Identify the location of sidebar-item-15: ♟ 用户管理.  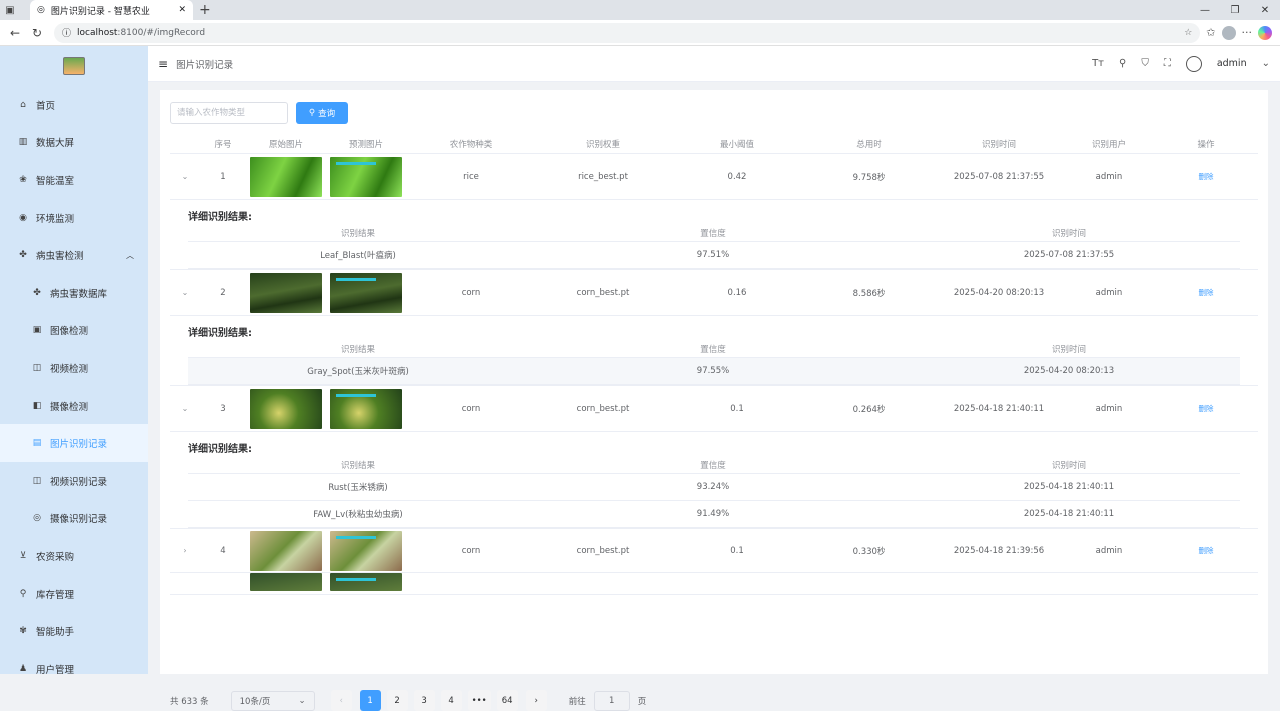
(74, 662).